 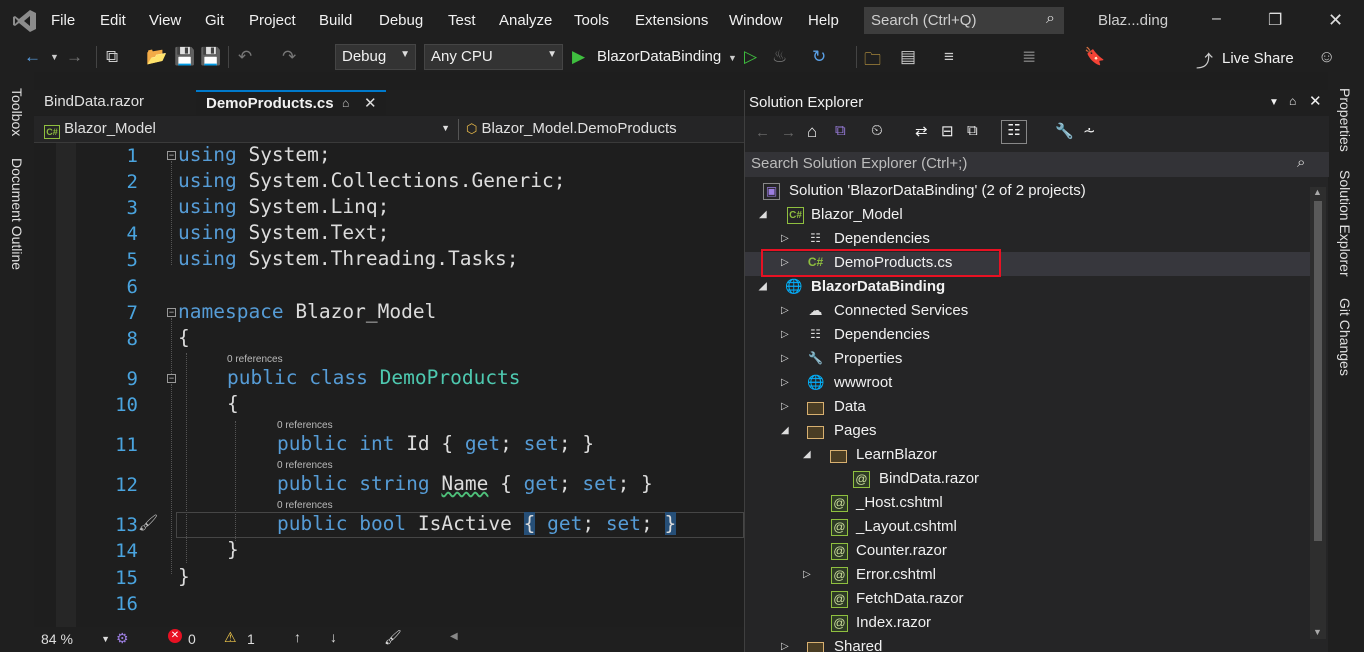 What do you see at coordinates (671, 20) in the screenshot?
I see `menu-extensions: Extensions` at bounding box center [671, 20].